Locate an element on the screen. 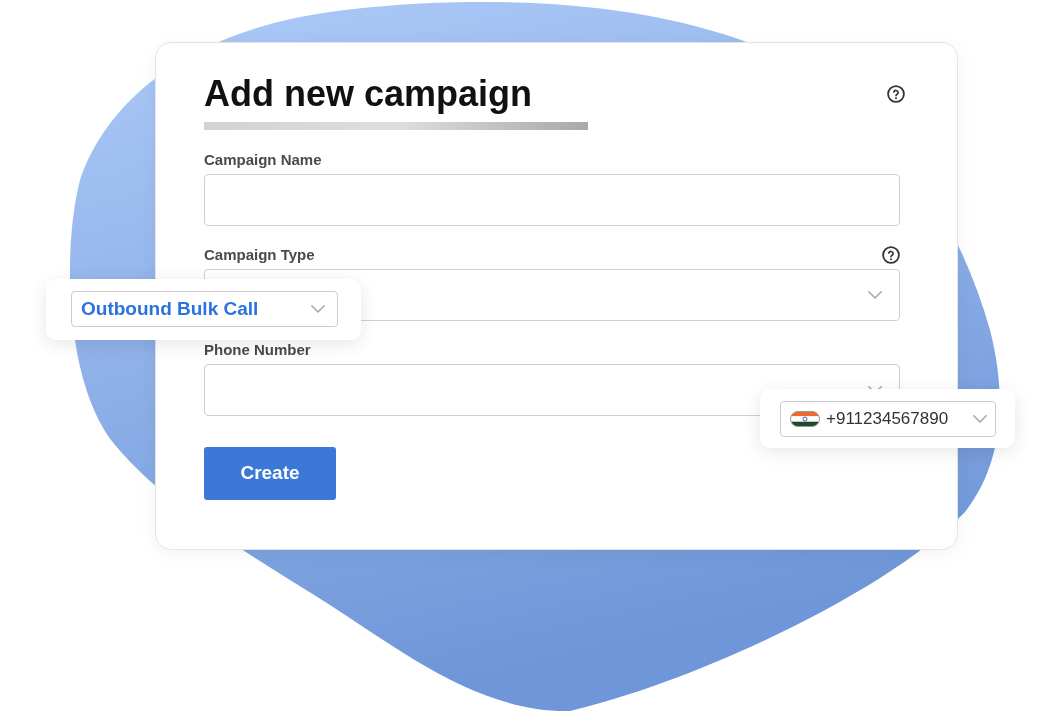 The image size is (1062, 714). input-field is located at coordinates (552, 200).